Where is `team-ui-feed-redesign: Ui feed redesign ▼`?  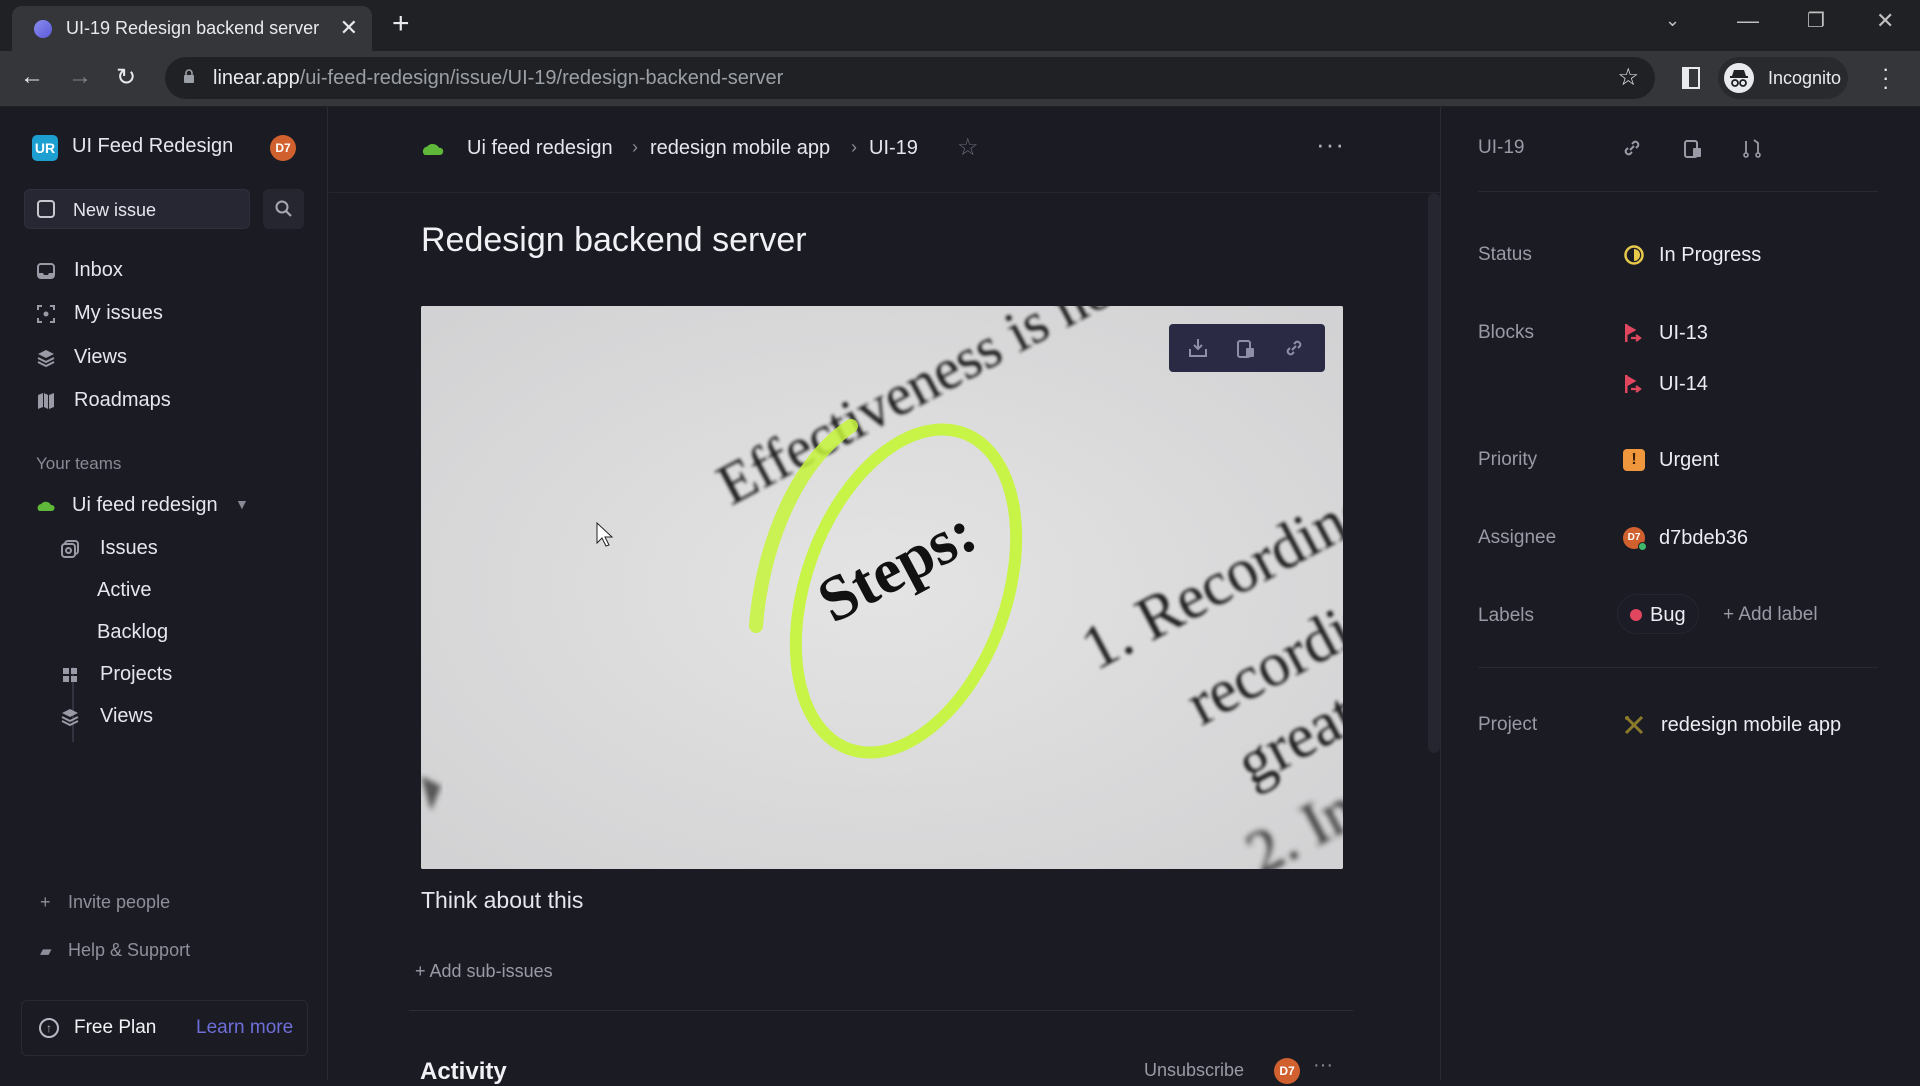
team-ui-feed-redesign: Ui feed redesign ▼ is located at coordinates (172, 505).